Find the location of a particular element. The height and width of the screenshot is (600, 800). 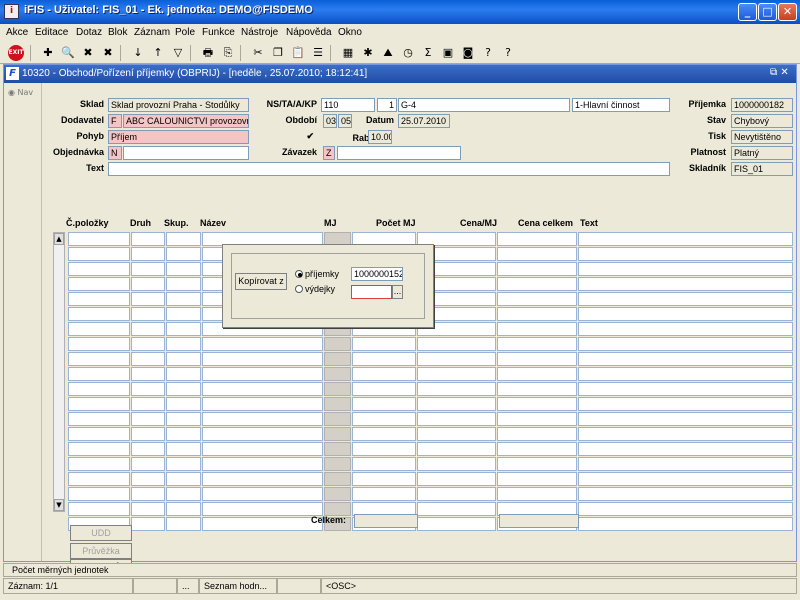

radio-prijemky: příjemky is located at coordinates (317, 274).